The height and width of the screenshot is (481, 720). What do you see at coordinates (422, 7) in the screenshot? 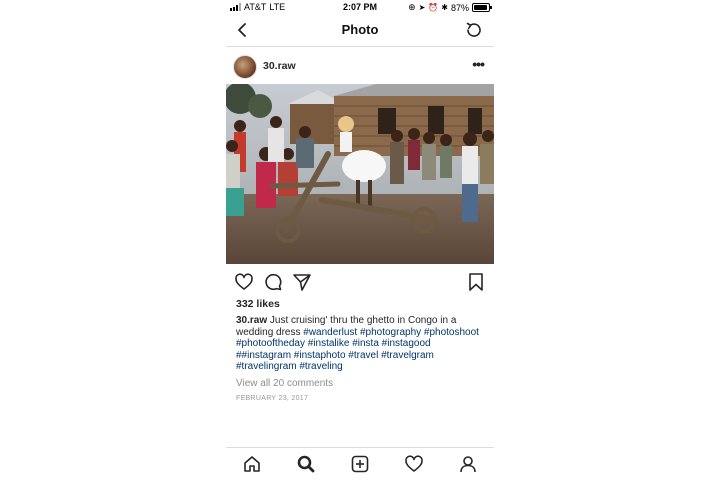
I see `location-icon: ➤` at bounding box center [422, 7].